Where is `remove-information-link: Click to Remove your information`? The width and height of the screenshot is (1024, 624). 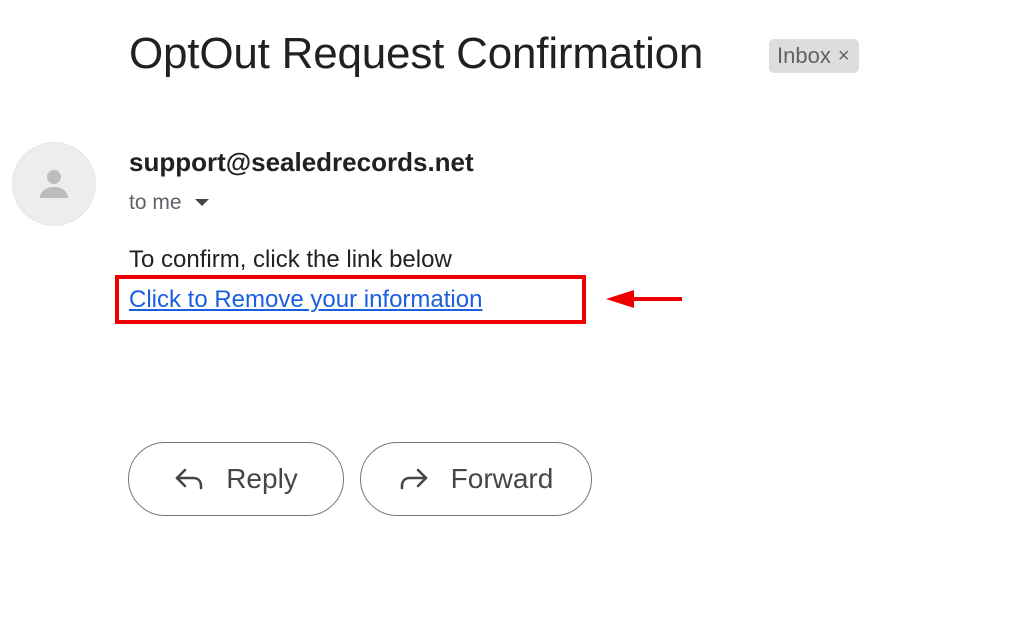
remove-information-link: Click to Remove your information is located at coordinates (305, 300).